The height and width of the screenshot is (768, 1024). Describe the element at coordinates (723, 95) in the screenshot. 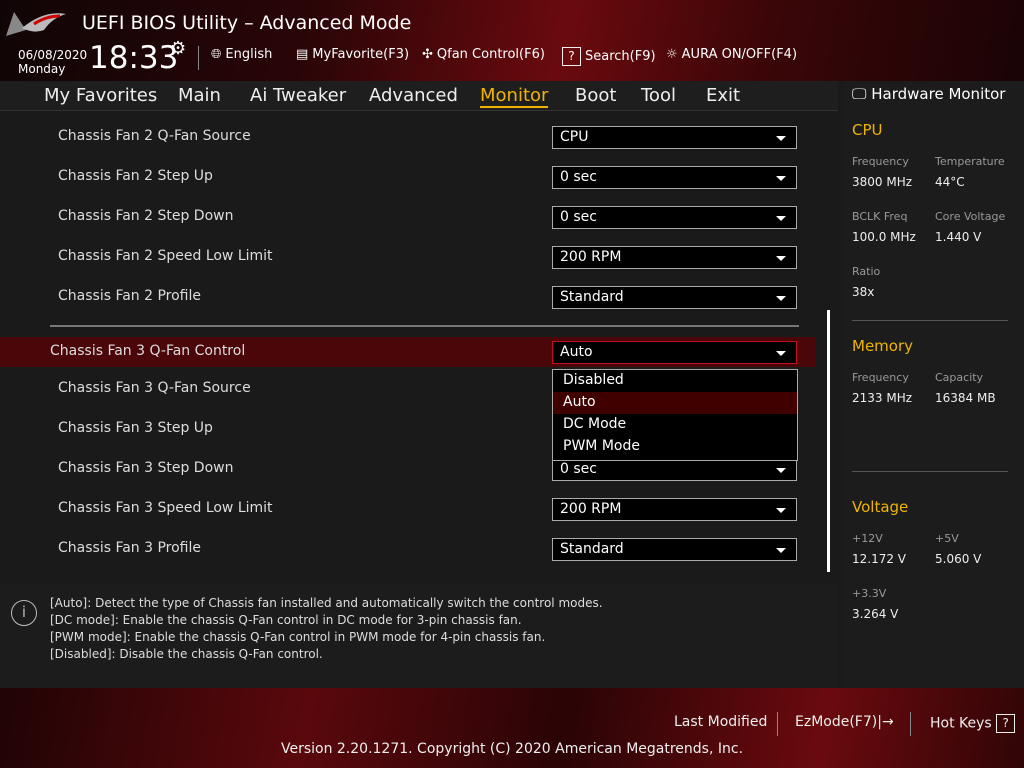

I see `tab-exit: Exit` at that location.